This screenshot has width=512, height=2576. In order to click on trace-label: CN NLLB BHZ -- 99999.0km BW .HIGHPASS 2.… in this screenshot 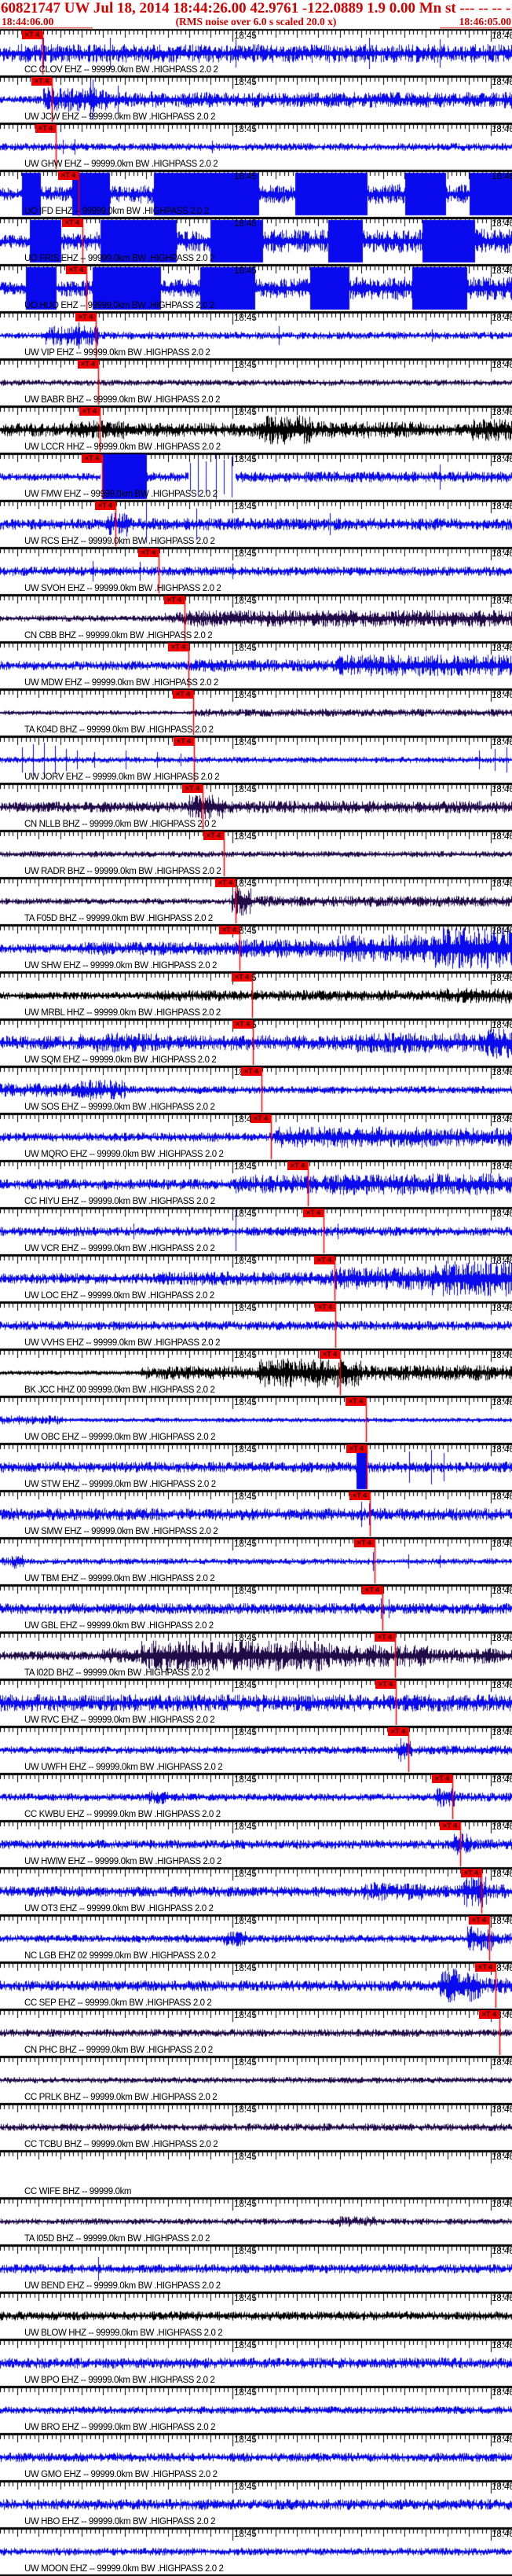, I will do `click(120, 824)`.